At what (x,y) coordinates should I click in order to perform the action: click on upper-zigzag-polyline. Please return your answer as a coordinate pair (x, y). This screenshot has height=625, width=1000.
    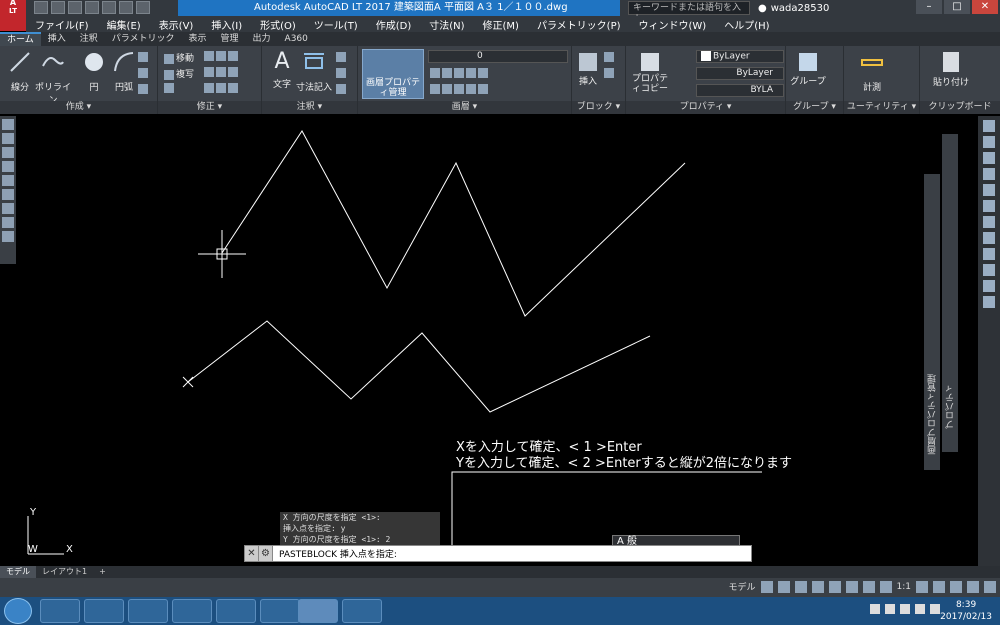
    Looking at the image, I should click on (453, 223).